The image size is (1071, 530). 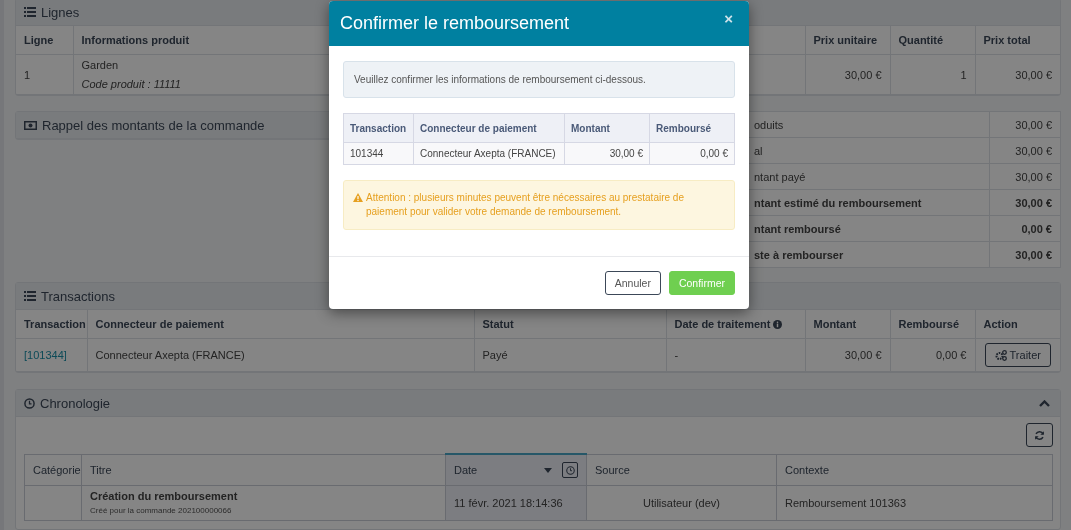 I want to click on panel-title: Chronologie, so click(x=75, y=403).